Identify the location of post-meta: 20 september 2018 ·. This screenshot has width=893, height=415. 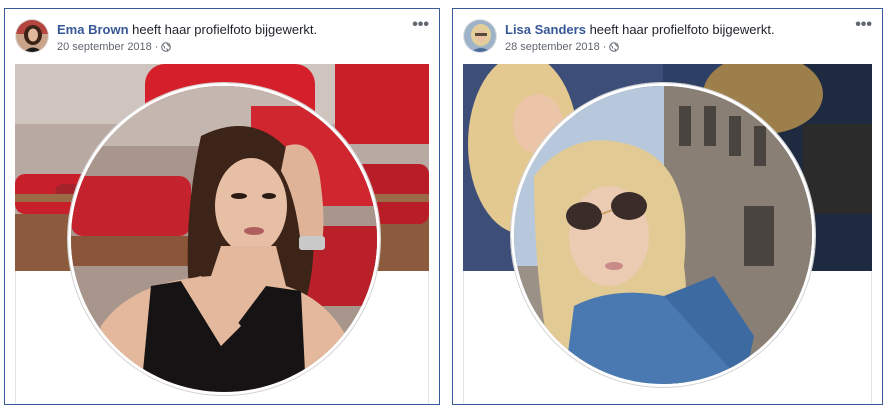
(114, 47).